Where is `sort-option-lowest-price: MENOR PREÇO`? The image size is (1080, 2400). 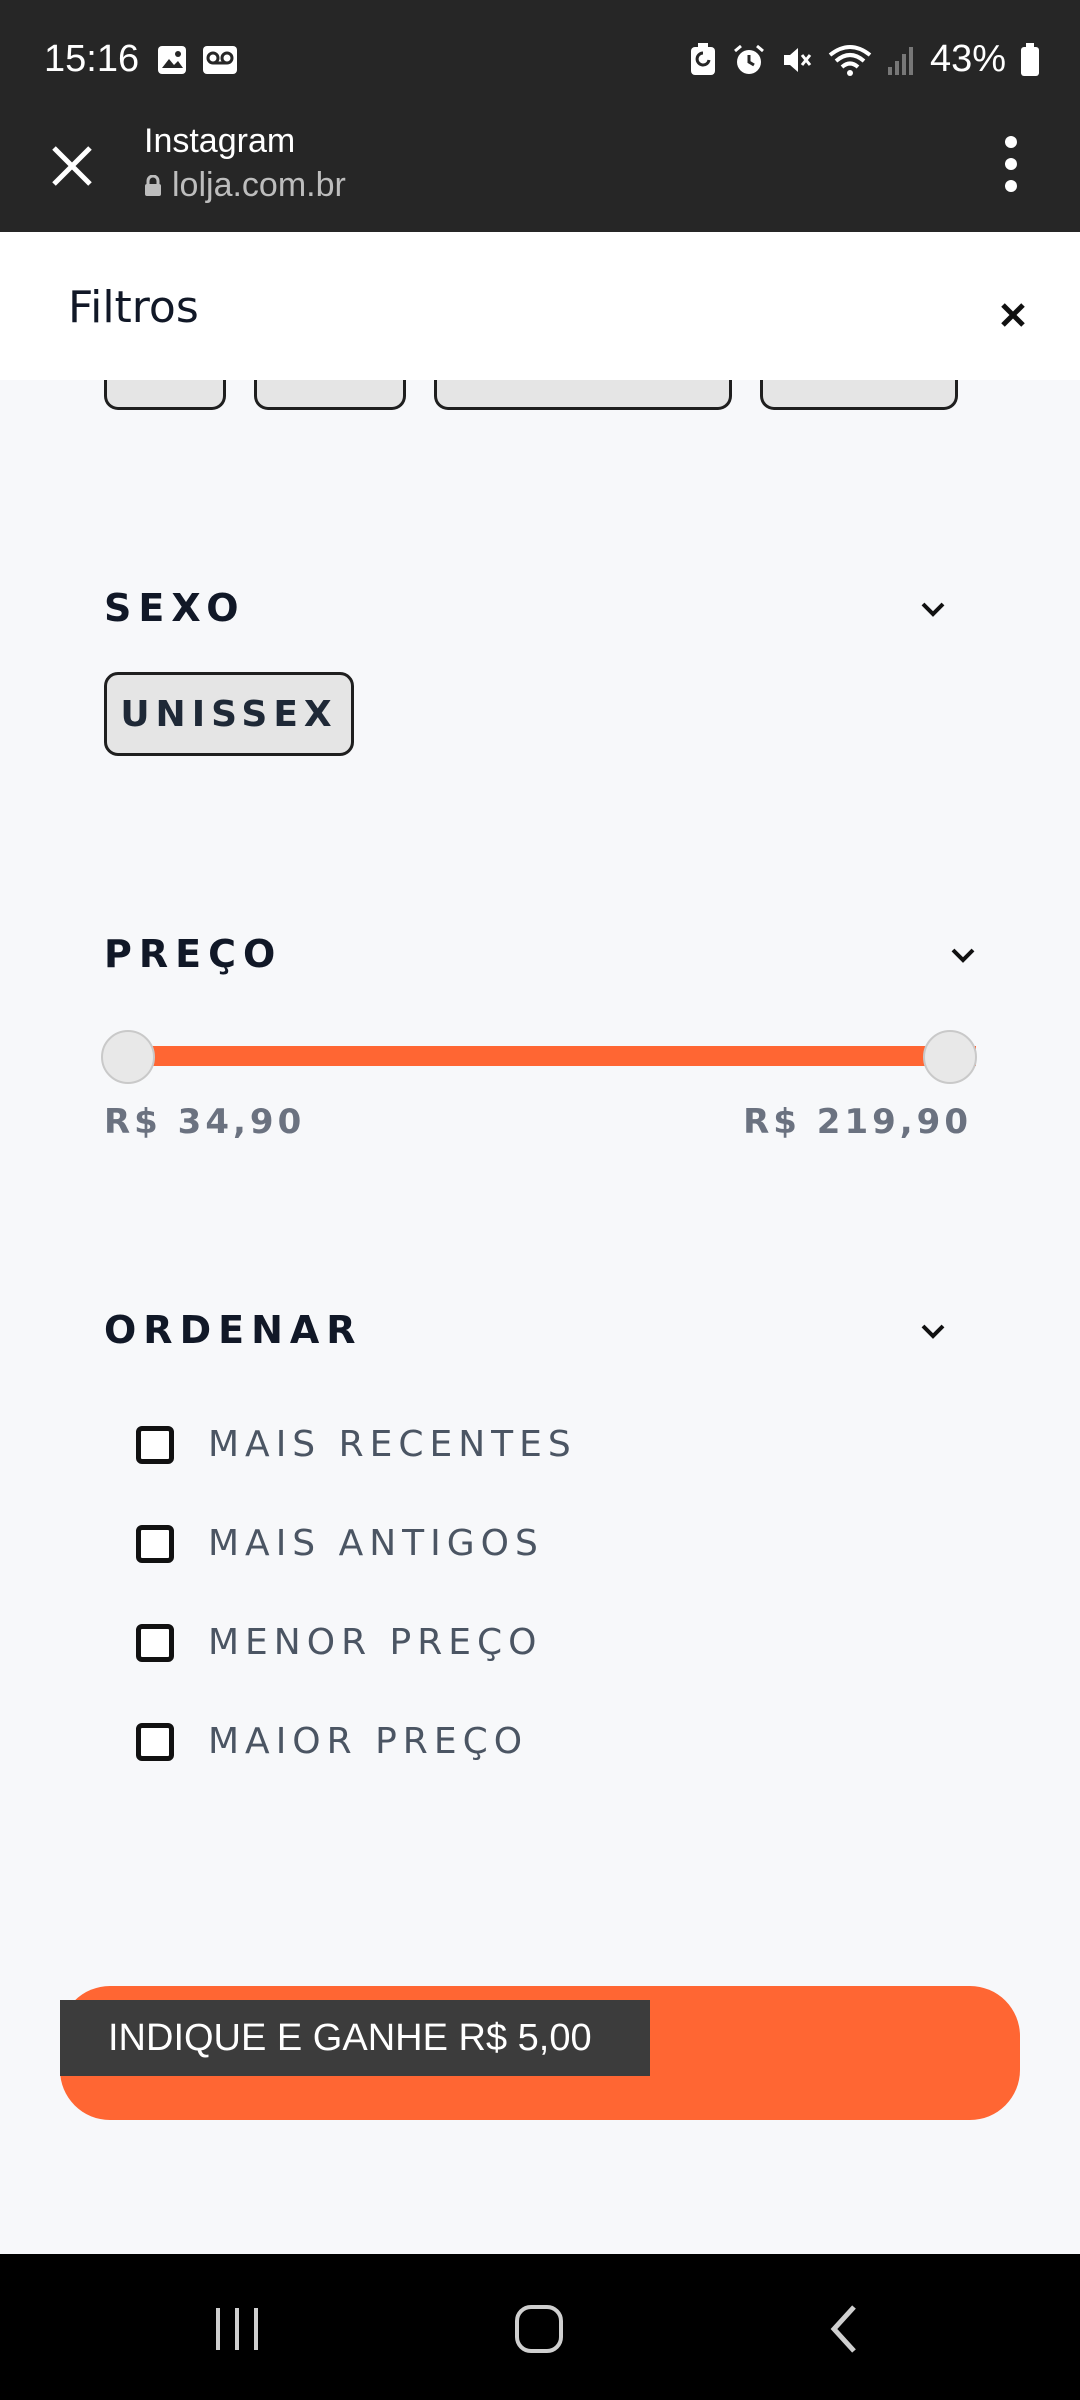
sort-option-lowest-price: MENOR PREÇO is located at coordinates (339, 1642).